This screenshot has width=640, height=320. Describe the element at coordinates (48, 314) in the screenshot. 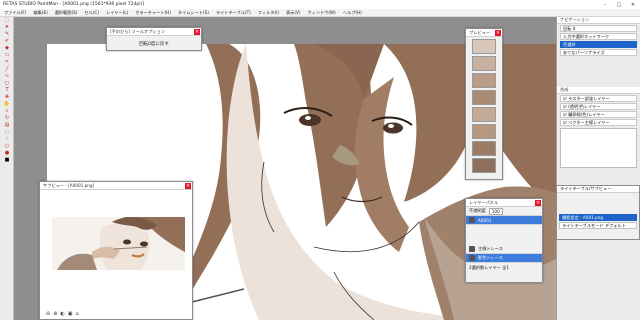

I see `zoom-out-icon: ⊖` at that location.